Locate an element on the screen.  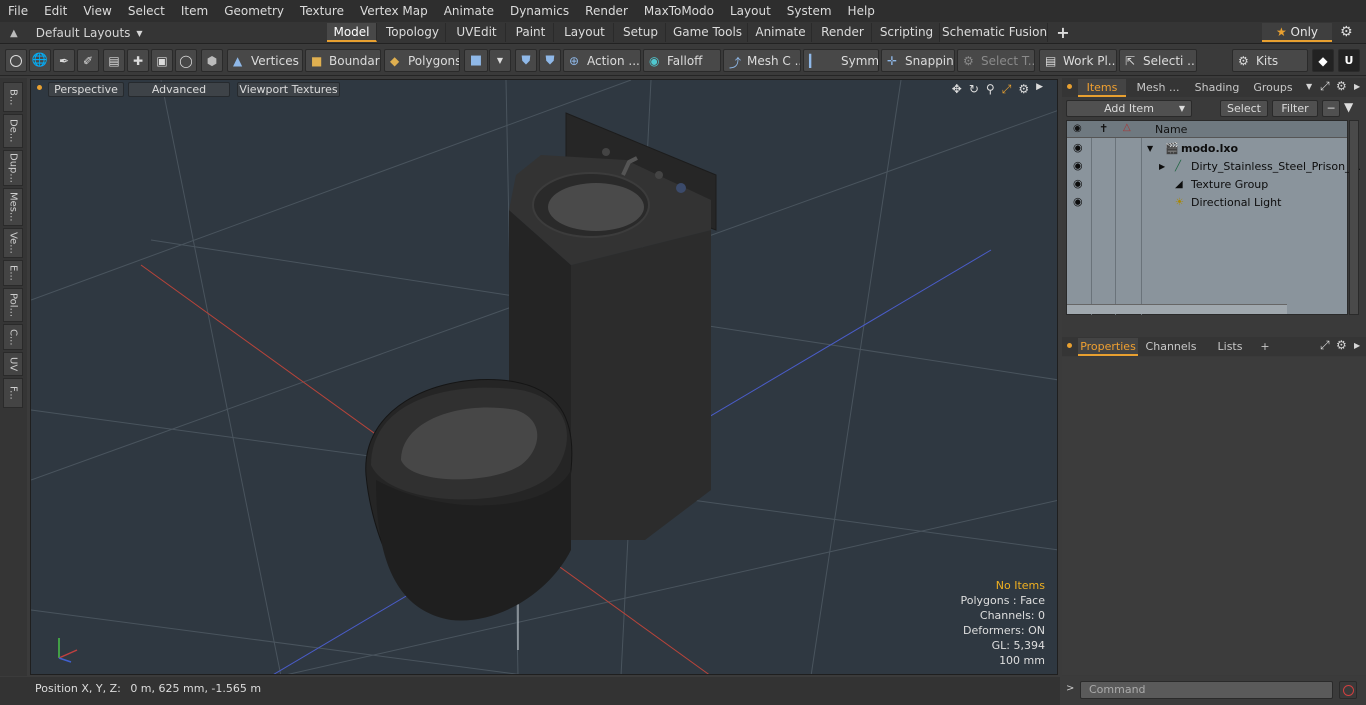
viewport-textures-dropdown: Viewport Textures is located at coordinates (288, 89).